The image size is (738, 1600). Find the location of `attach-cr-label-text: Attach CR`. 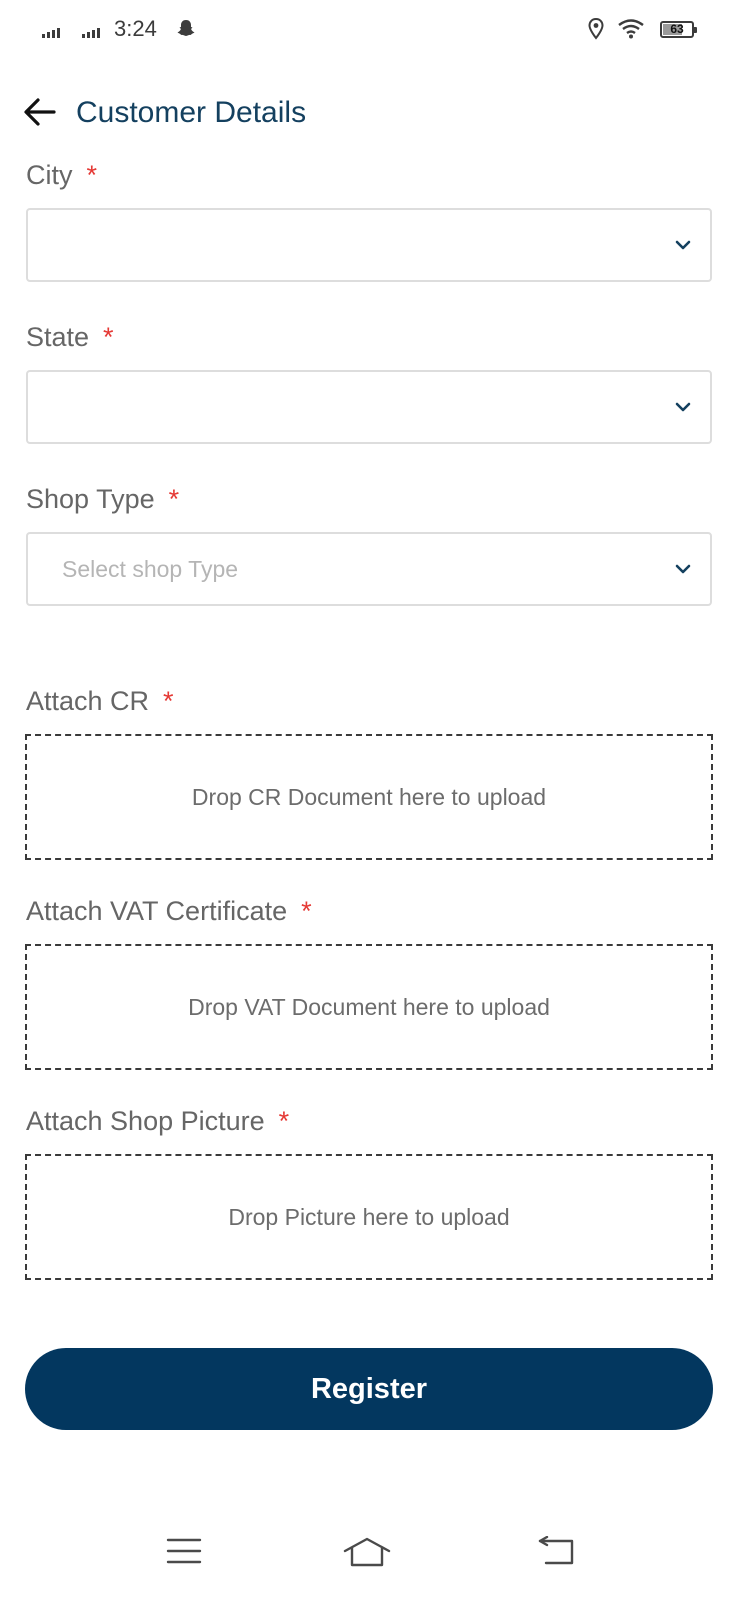

attach-cr-label-text: Attach CR is located at coordinates (88, 701).